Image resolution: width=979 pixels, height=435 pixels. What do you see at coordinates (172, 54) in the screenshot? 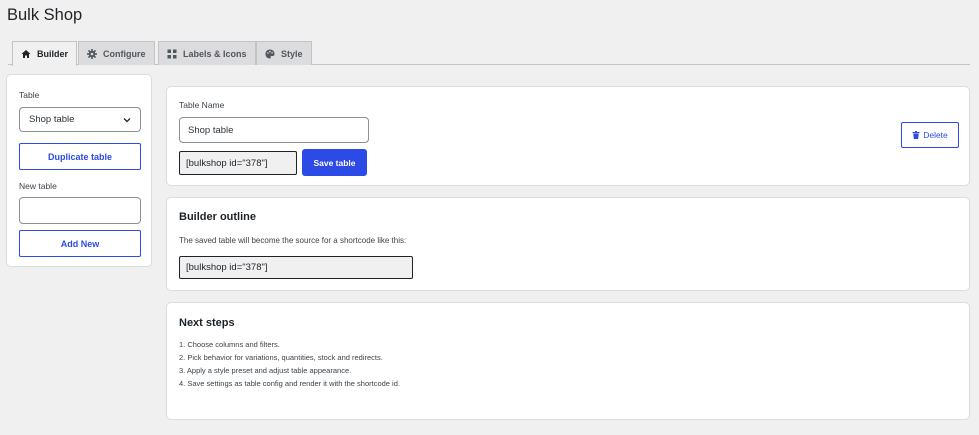
I see `grid-icon` at bounding box center [172, 54].